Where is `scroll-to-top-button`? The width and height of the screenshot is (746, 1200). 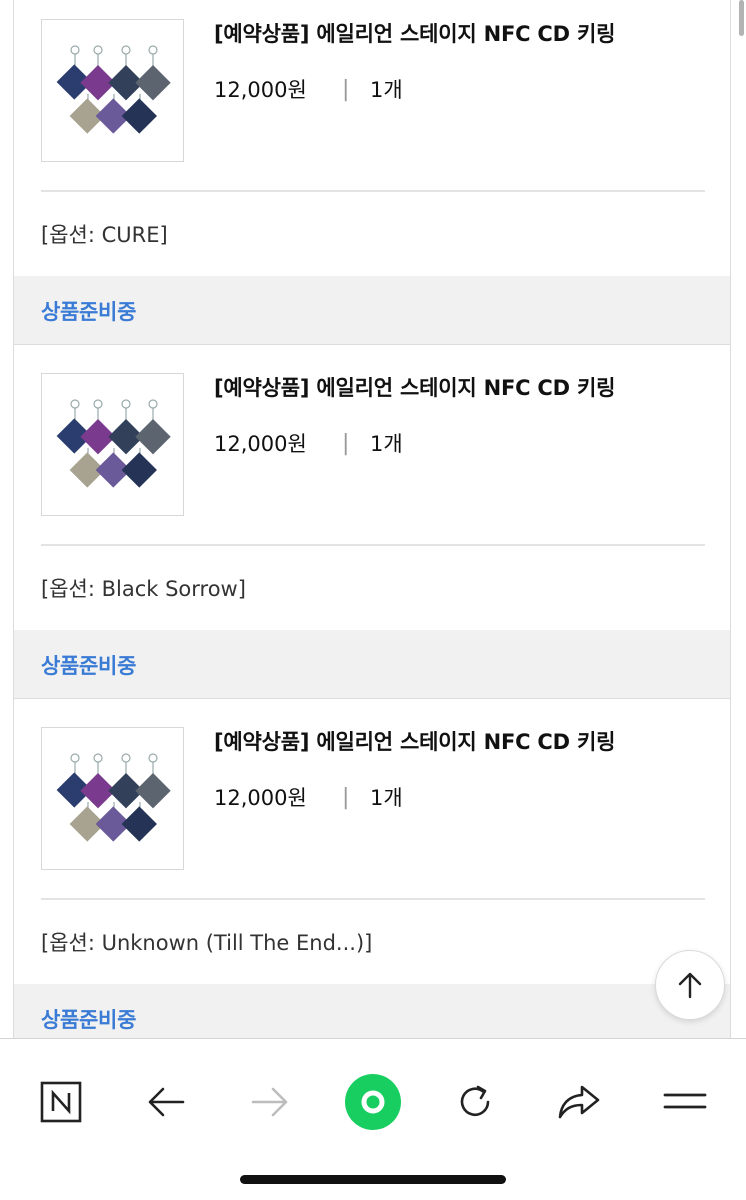 scroll-to-top-button is located at coordinates (690, 985).